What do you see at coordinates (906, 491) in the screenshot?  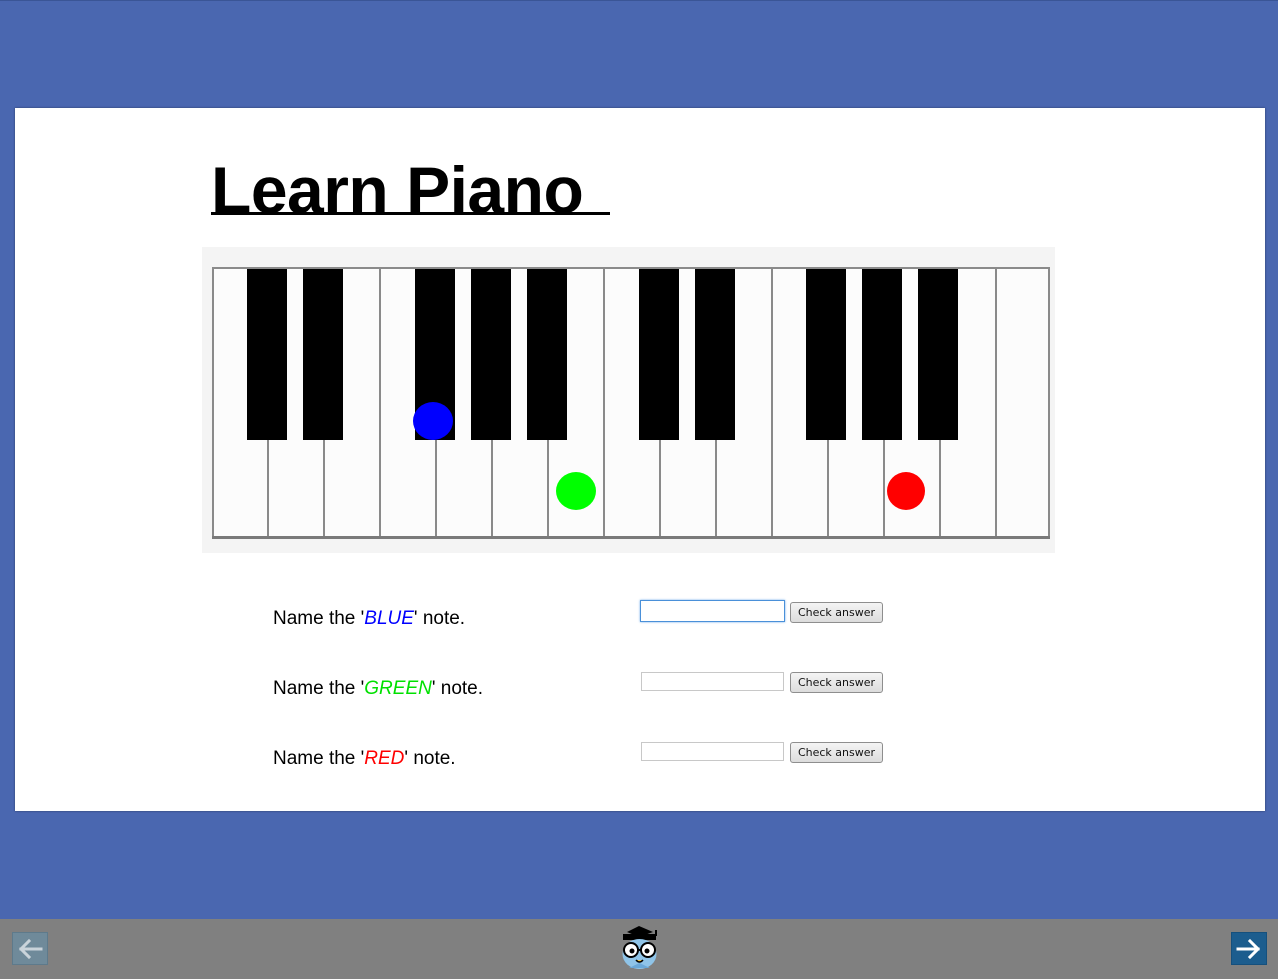 I see `red-note-marker` at bounding box center [906, 491].